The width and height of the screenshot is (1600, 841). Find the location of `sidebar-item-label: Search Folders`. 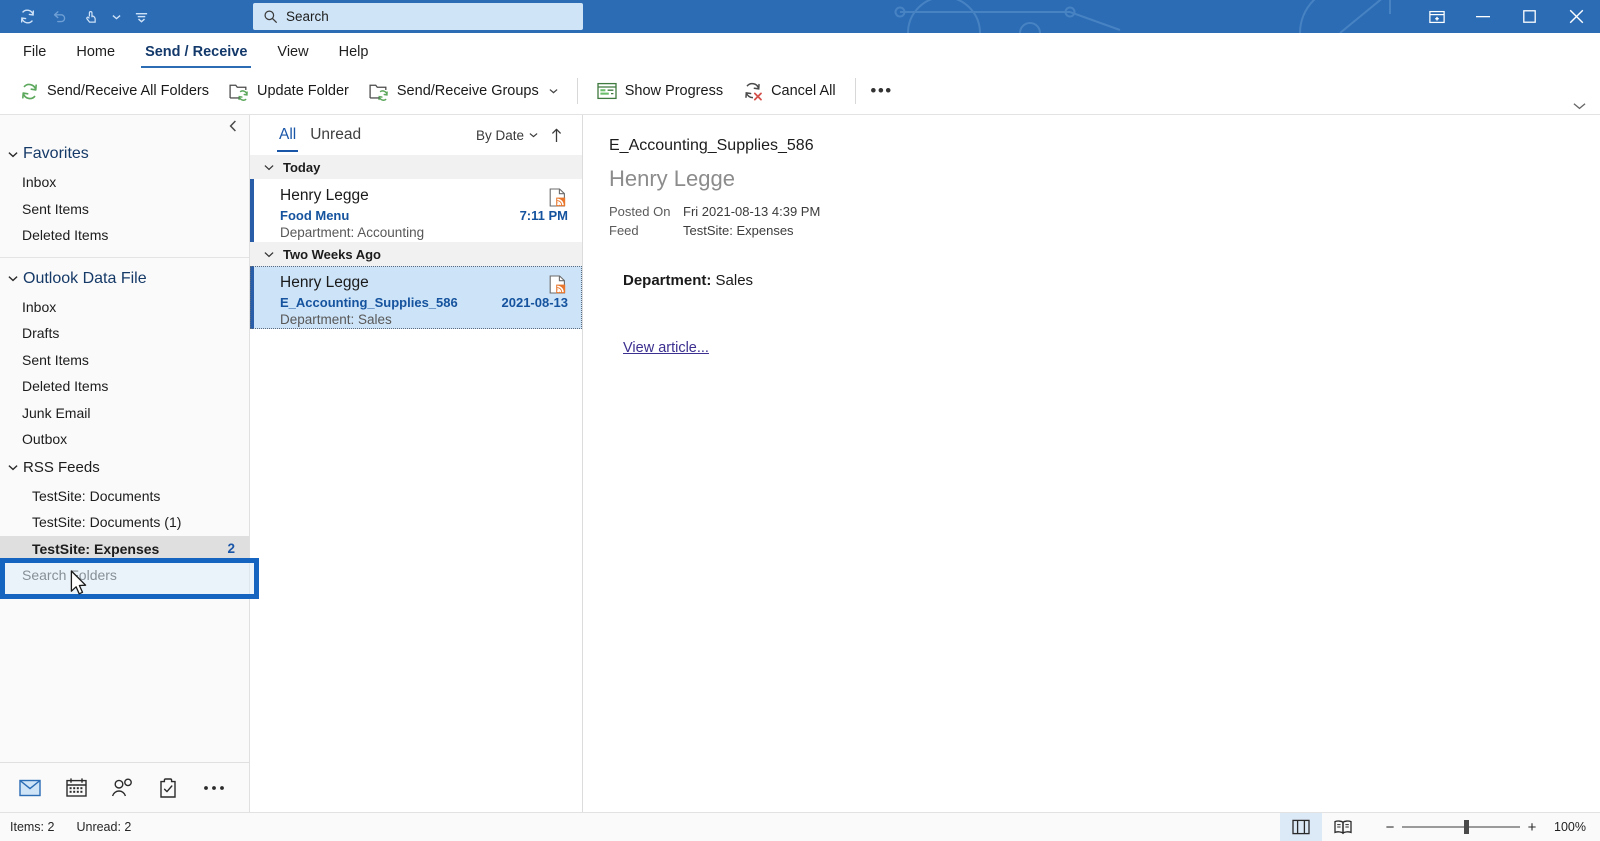

sidebar-item-label: Search Folders is located at coordinates (69, 575).